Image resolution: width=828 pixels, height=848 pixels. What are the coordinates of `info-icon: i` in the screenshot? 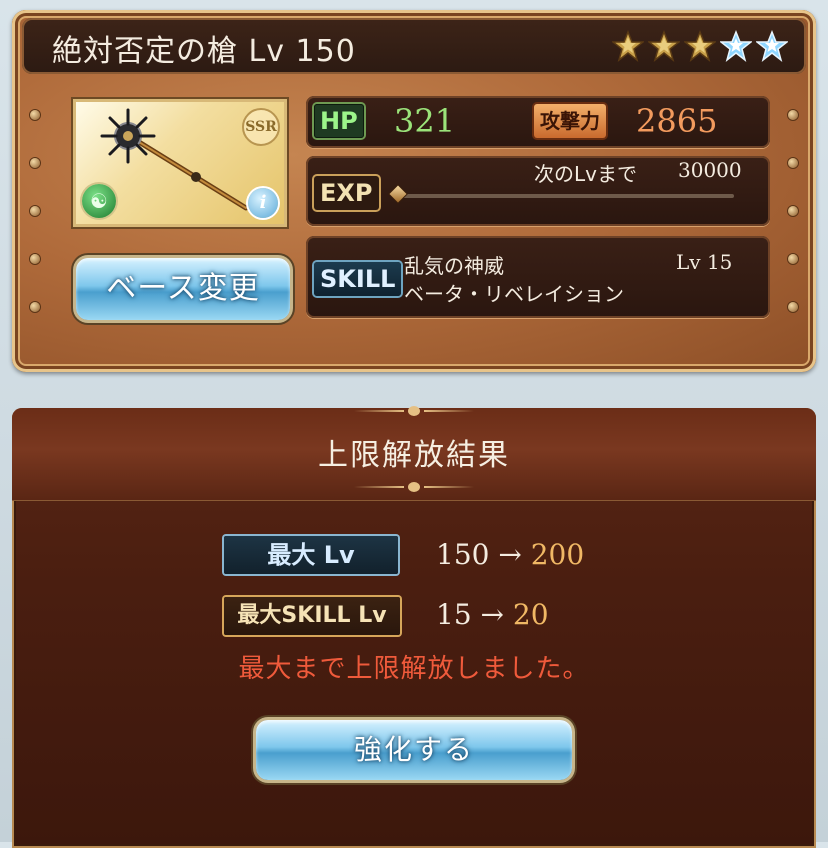 It's located at (263, 203).